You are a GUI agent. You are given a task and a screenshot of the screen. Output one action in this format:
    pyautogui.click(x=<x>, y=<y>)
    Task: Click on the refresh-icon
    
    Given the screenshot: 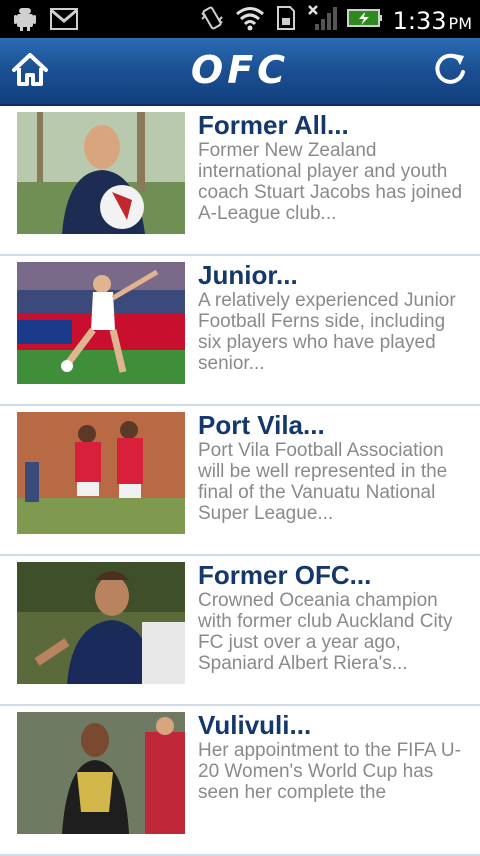 What is the action you would take?
    pyautogui.click(x=450, y=68)
    